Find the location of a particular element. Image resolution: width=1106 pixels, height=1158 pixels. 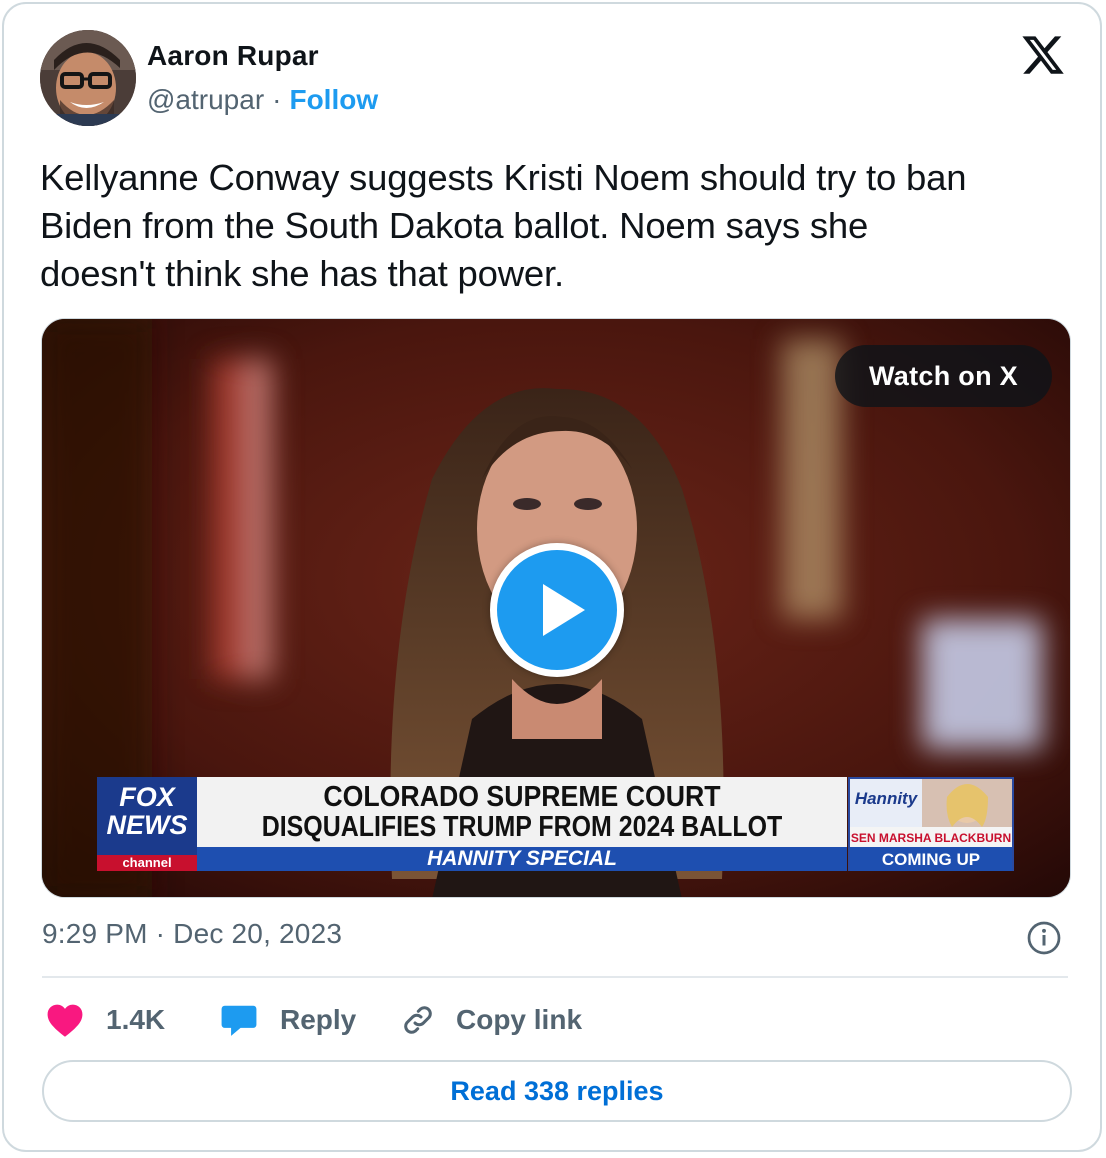

play-icon is located at coordinates (564, 610).